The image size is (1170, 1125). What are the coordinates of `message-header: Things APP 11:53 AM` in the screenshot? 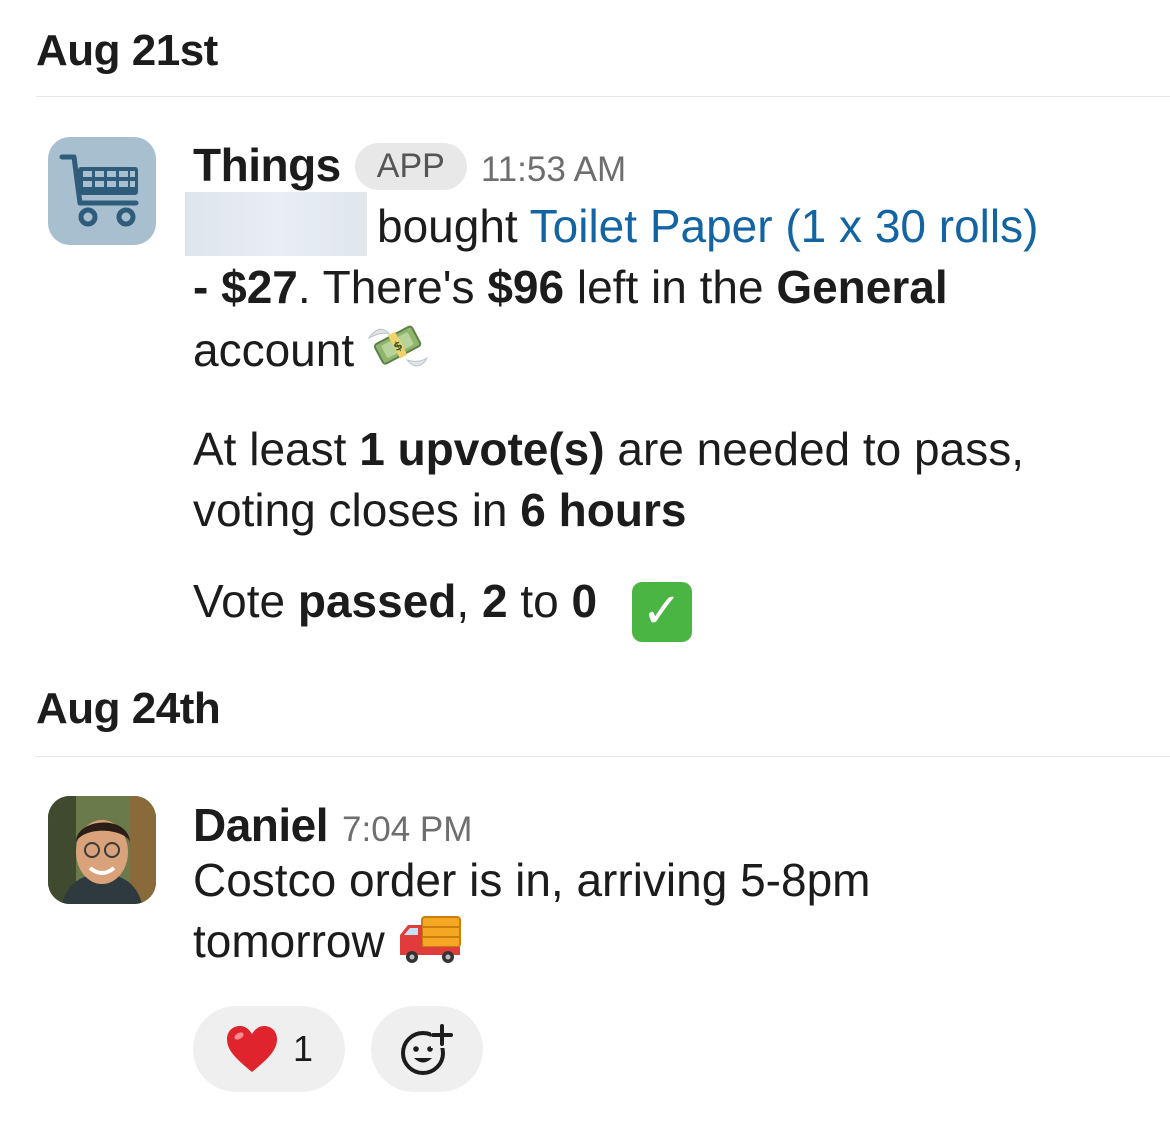 It's located at (668, 166).